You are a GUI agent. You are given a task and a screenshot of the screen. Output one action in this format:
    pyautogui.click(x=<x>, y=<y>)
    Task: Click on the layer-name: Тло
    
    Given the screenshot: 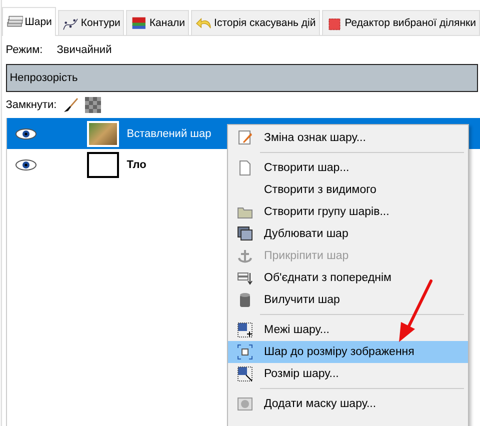 What is the action you would take?
    pyautogui.click(x=136, y=164)
    